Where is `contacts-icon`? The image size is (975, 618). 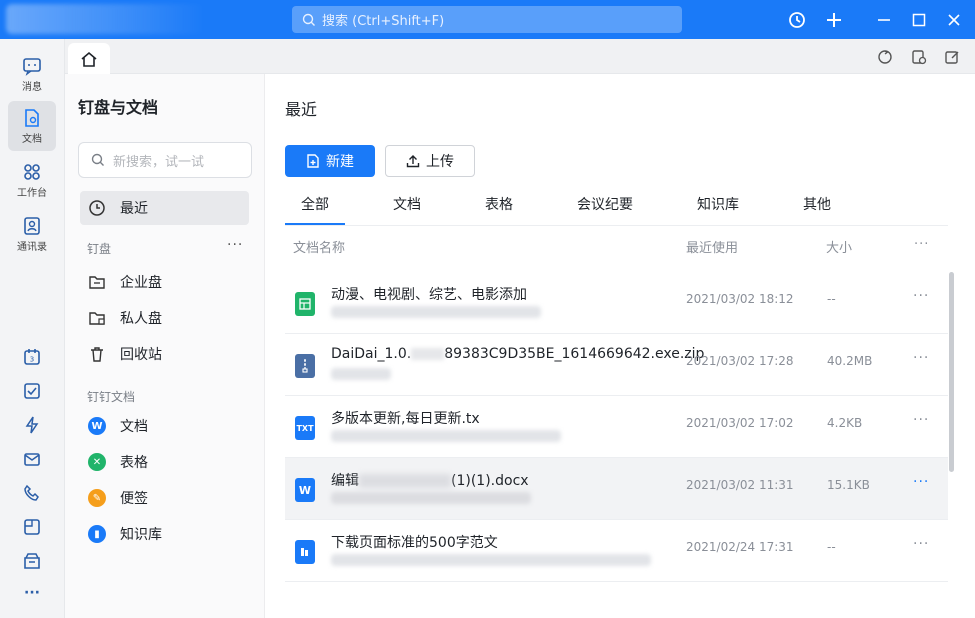 contacts-icon is located at coordinates (32, 225).